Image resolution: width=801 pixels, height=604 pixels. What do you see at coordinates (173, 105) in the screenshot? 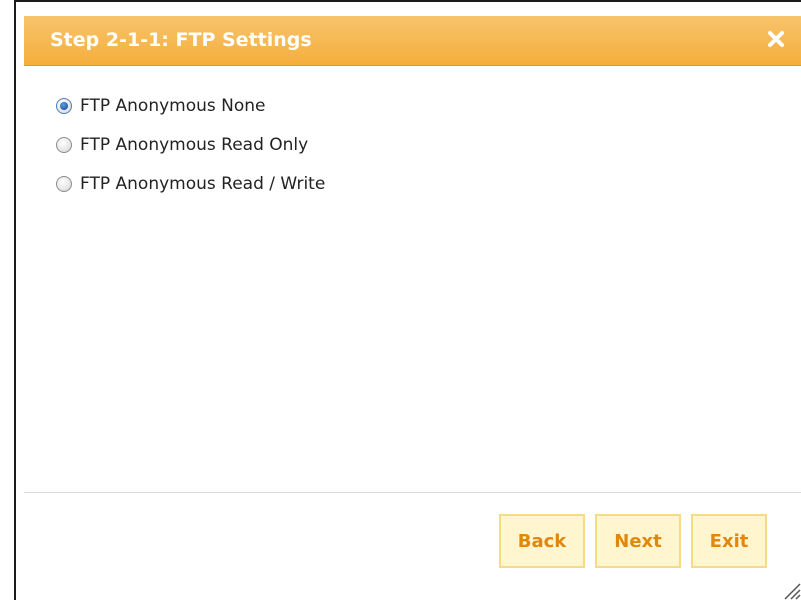
I see `option-label: FTP Anonymous None` at bounding box center [173, 105].